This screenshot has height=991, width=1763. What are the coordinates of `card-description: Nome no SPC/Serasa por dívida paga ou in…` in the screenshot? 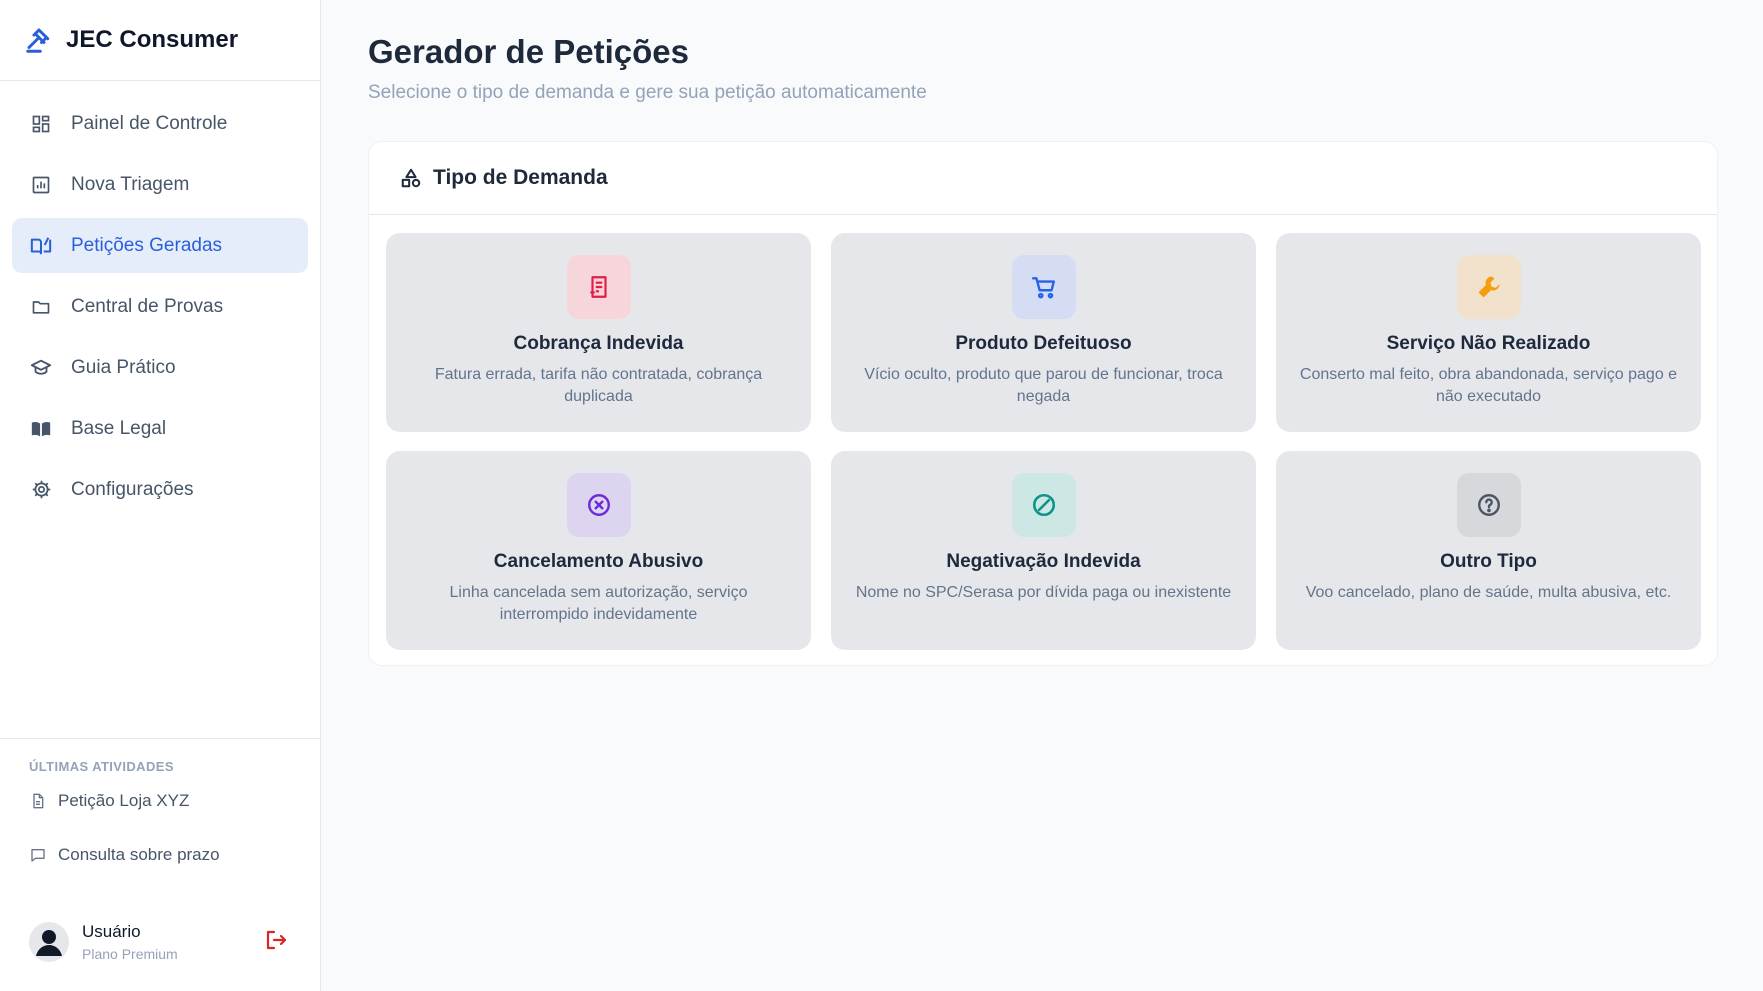 It's located at (1043, 592).